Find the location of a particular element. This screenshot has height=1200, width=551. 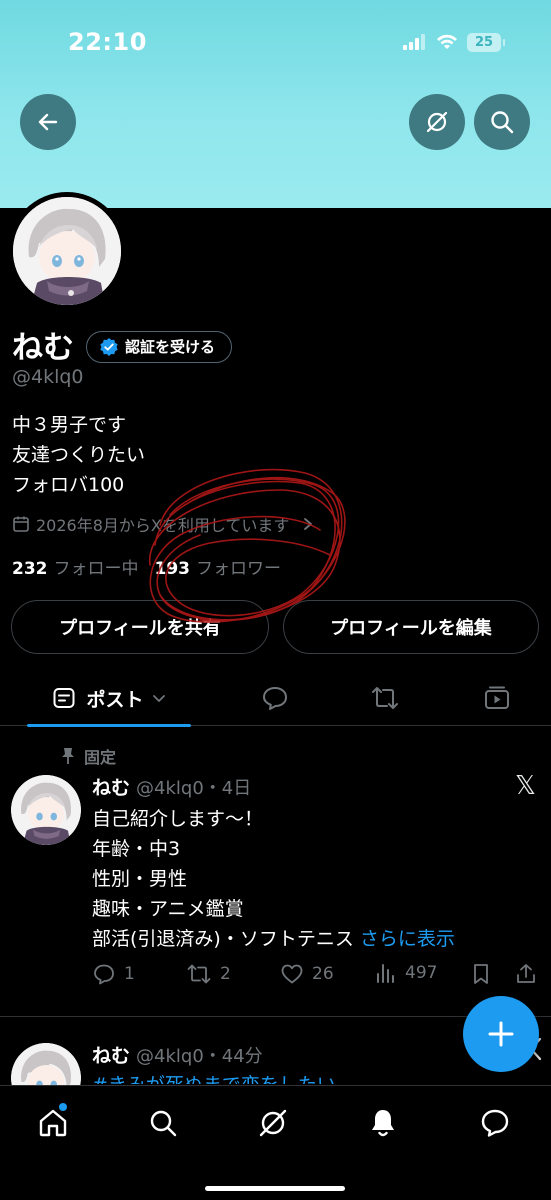

bell-icon is located at coordinates (383, 1123).